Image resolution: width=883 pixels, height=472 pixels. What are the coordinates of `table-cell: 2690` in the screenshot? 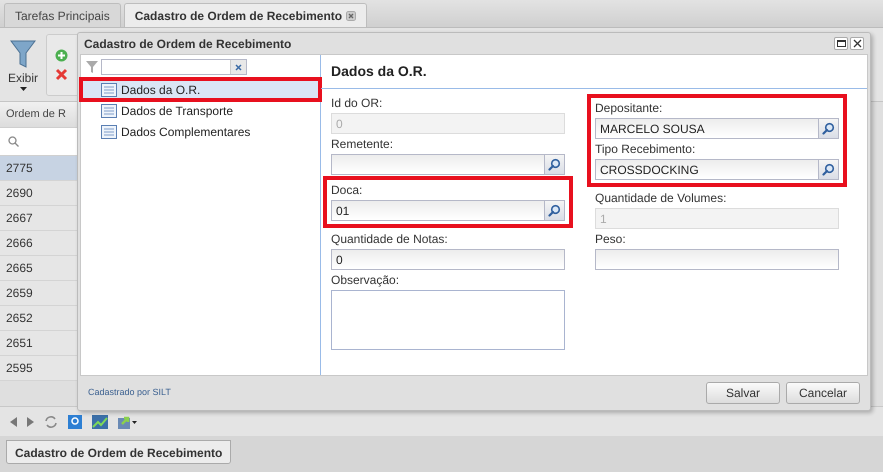 It's located at (39, 193).